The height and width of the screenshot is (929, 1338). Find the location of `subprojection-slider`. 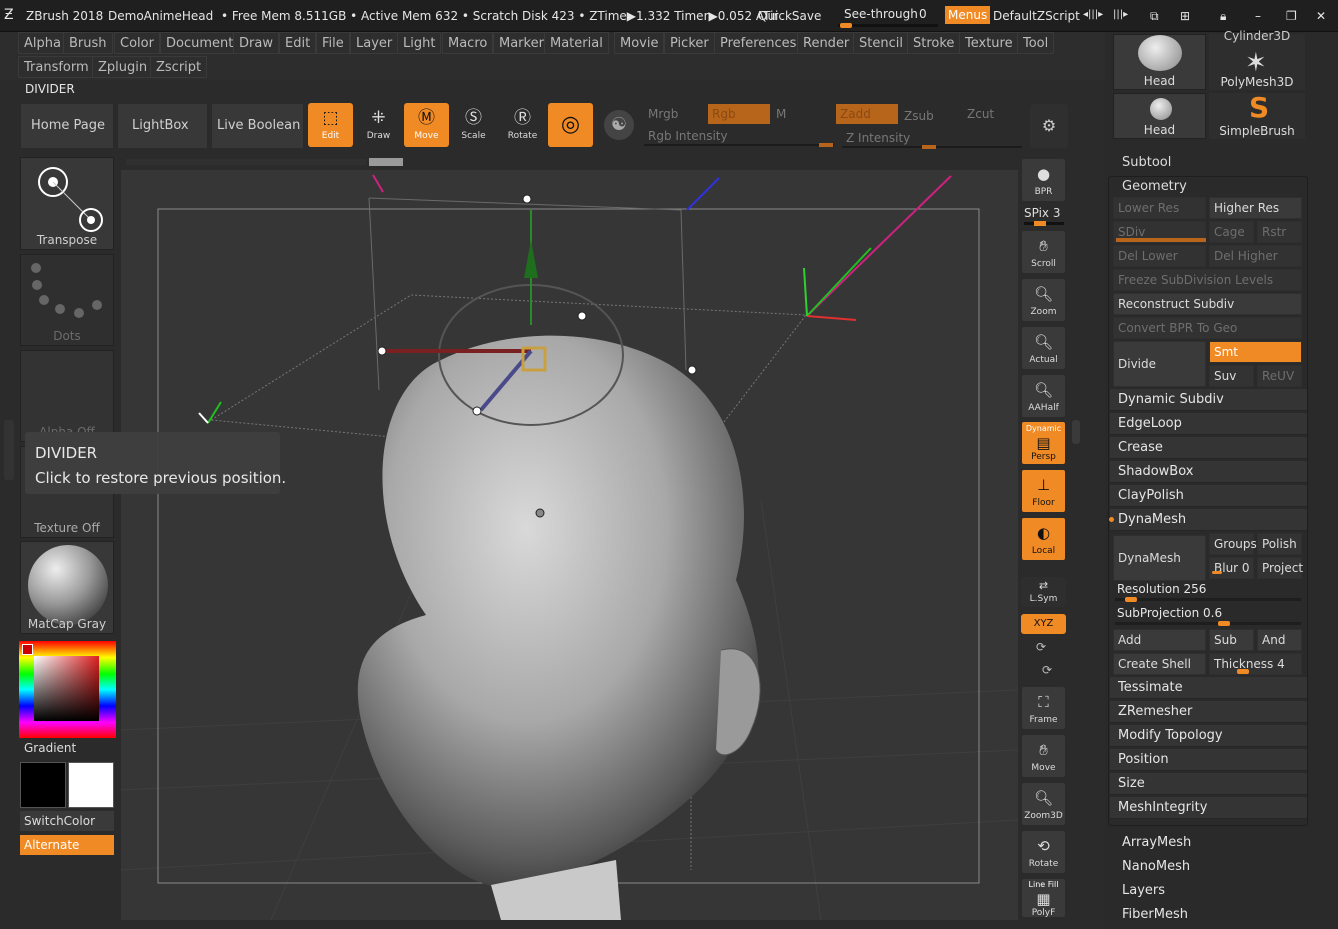

subprojection-slider is located at coordinates (1208, 623).